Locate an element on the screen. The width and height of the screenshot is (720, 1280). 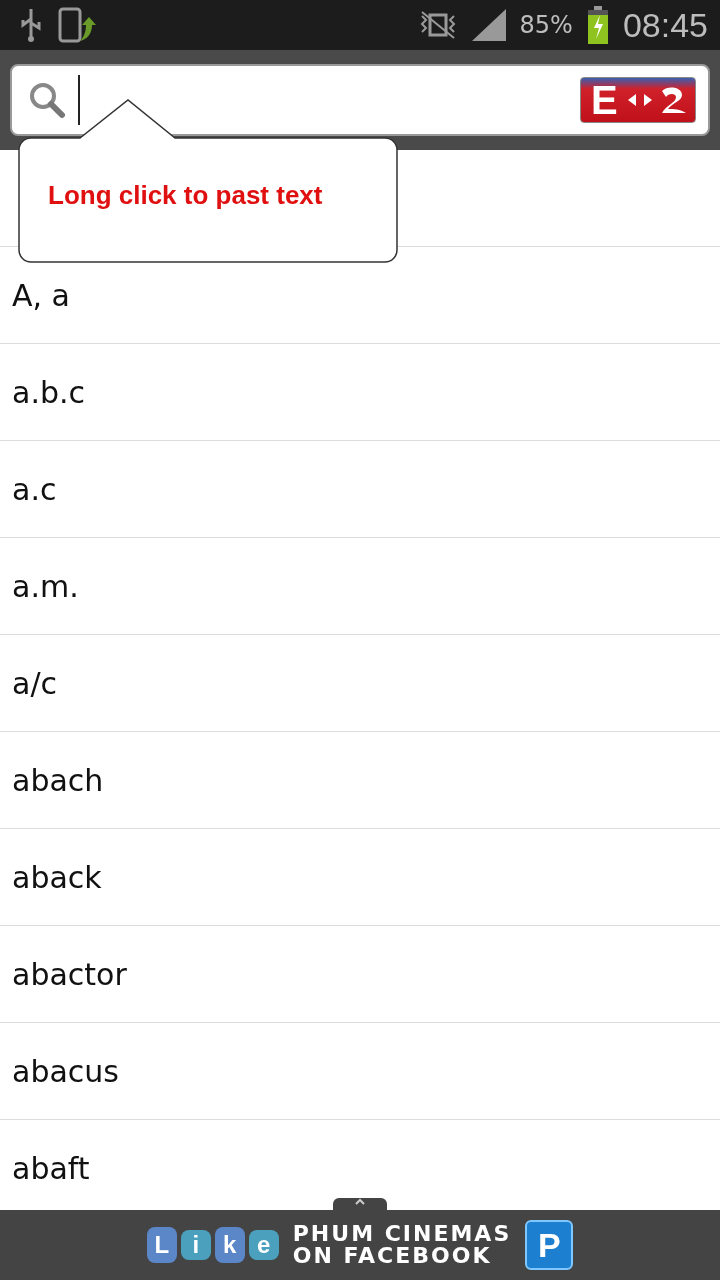
caret-icon is located at coordinates (360, 1202).